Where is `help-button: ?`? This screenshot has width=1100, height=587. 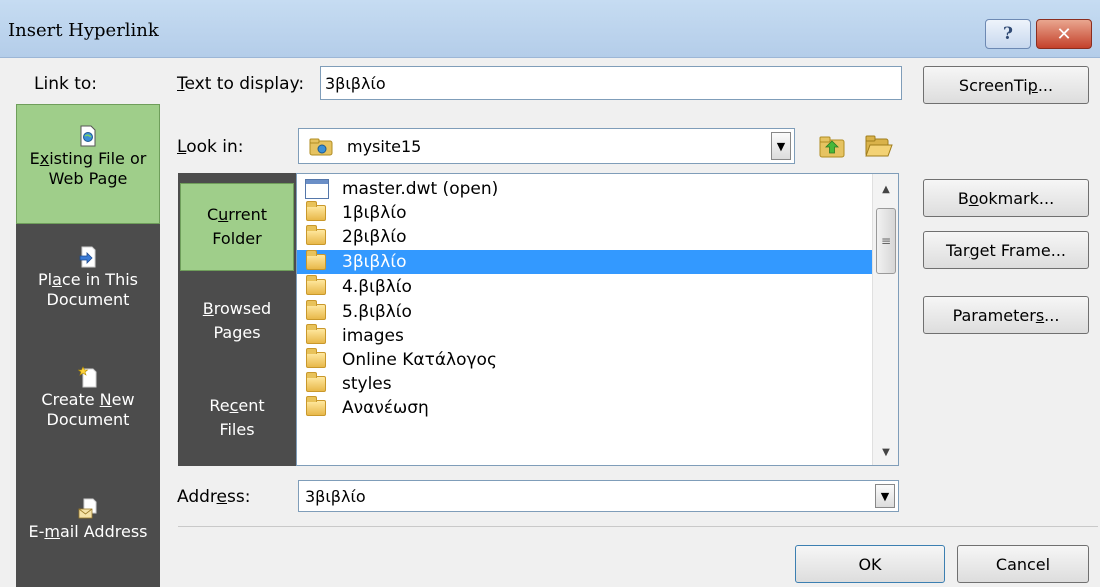 help-button: ? is located at coordinates (1008, 34).